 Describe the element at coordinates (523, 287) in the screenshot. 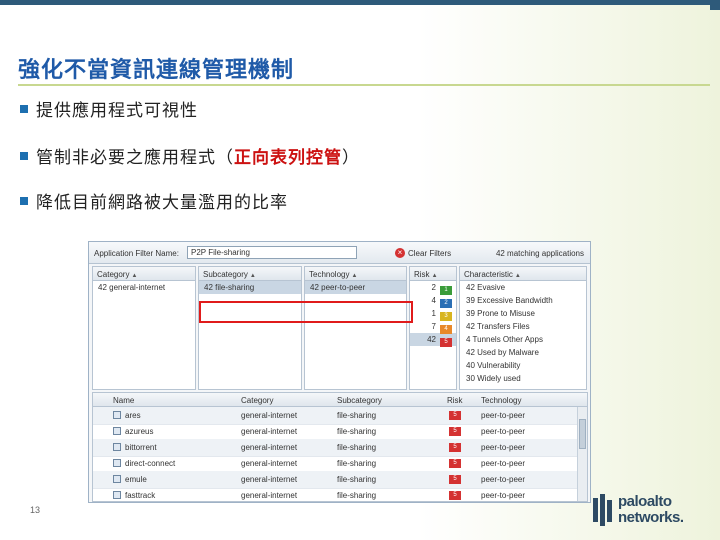

I see `characteristic-filter-item: 42 Evasive` at that location.